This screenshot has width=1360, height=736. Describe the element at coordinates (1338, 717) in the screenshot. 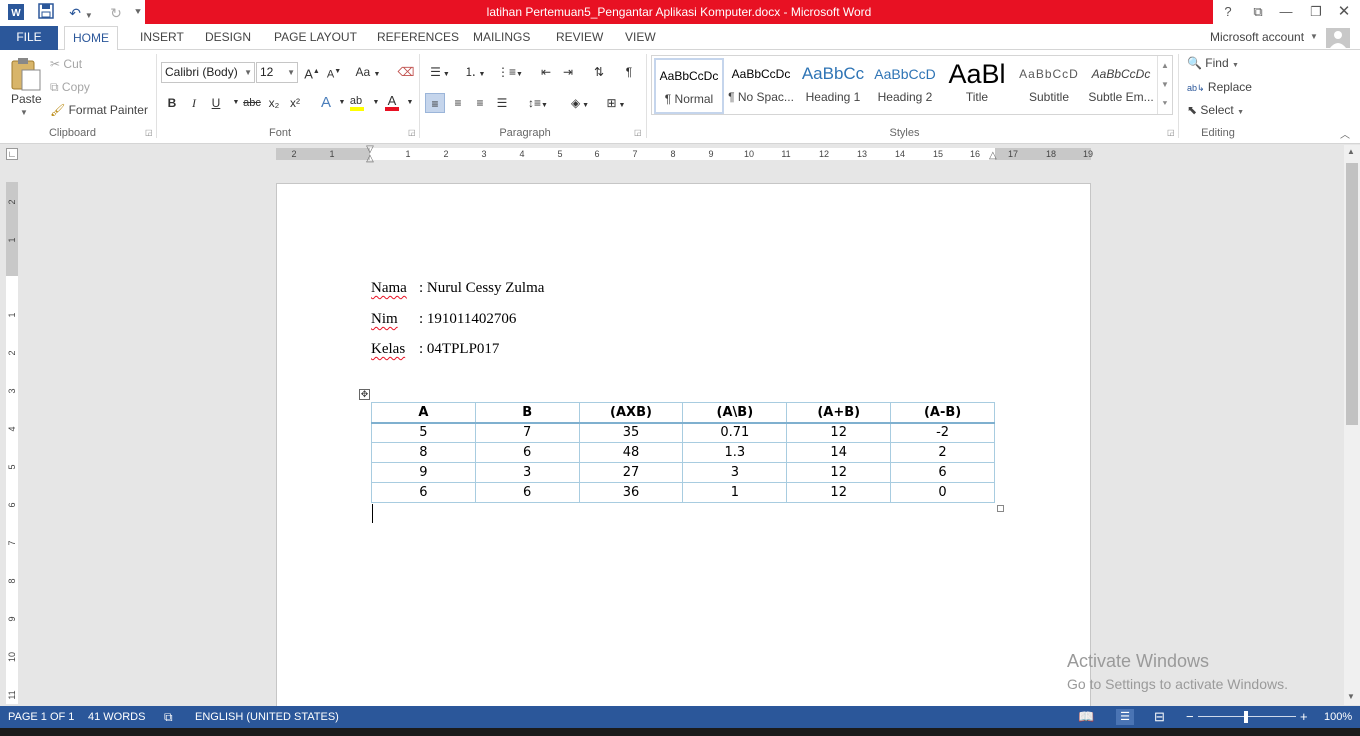

I see `zoom-level: 100%` at that location.